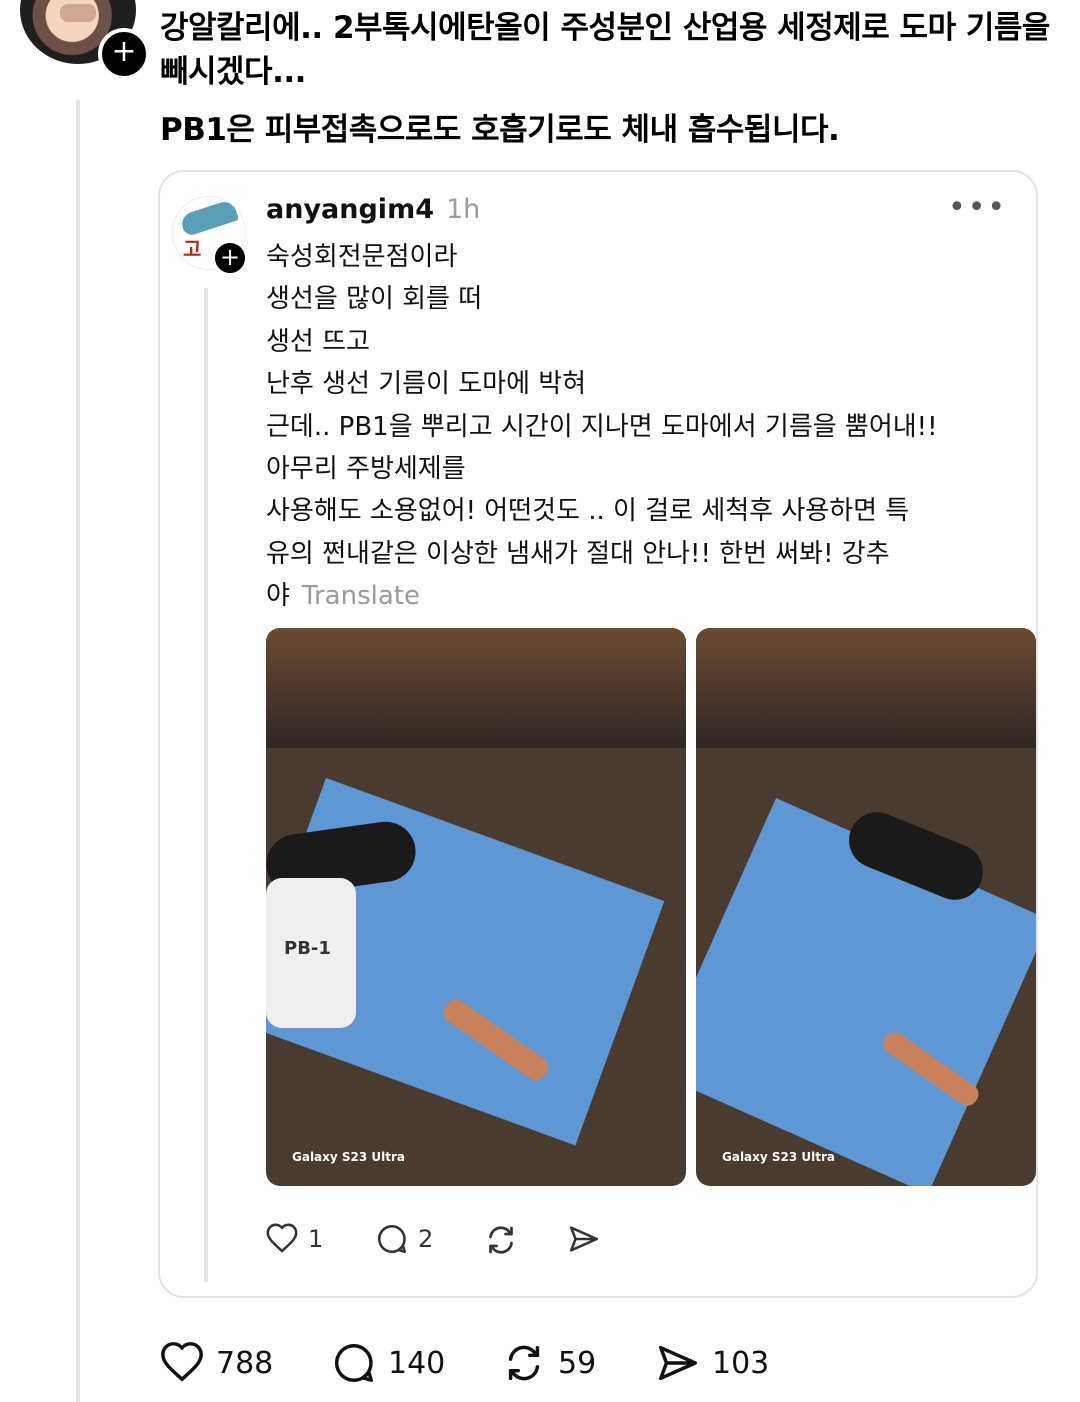 The height and width of the screenshot is (1402, 1080). I want to click on reply-button: 140, so click(387, 1363).